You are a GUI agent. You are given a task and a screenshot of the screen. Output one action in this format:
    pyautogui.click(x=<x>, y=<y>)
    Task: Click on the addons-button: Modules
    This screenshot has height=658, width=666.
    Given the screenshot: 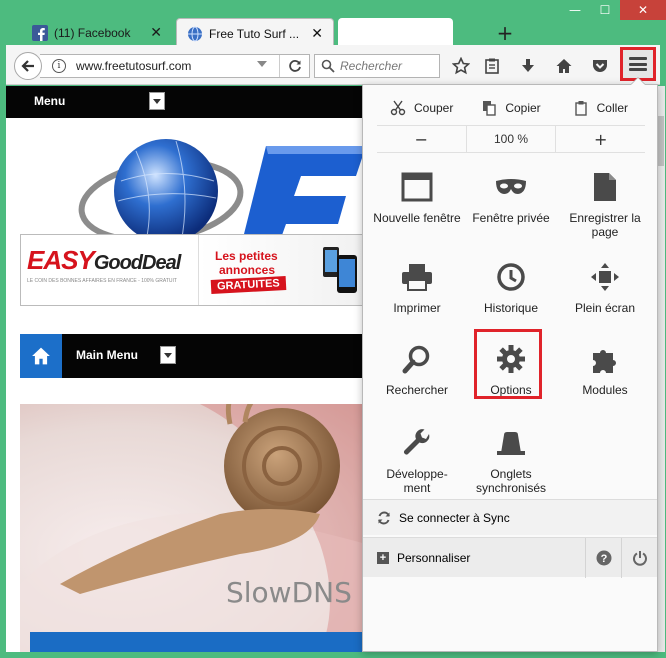 What is the action you would take?
    pyautogui.click(x=605, y=375)
    